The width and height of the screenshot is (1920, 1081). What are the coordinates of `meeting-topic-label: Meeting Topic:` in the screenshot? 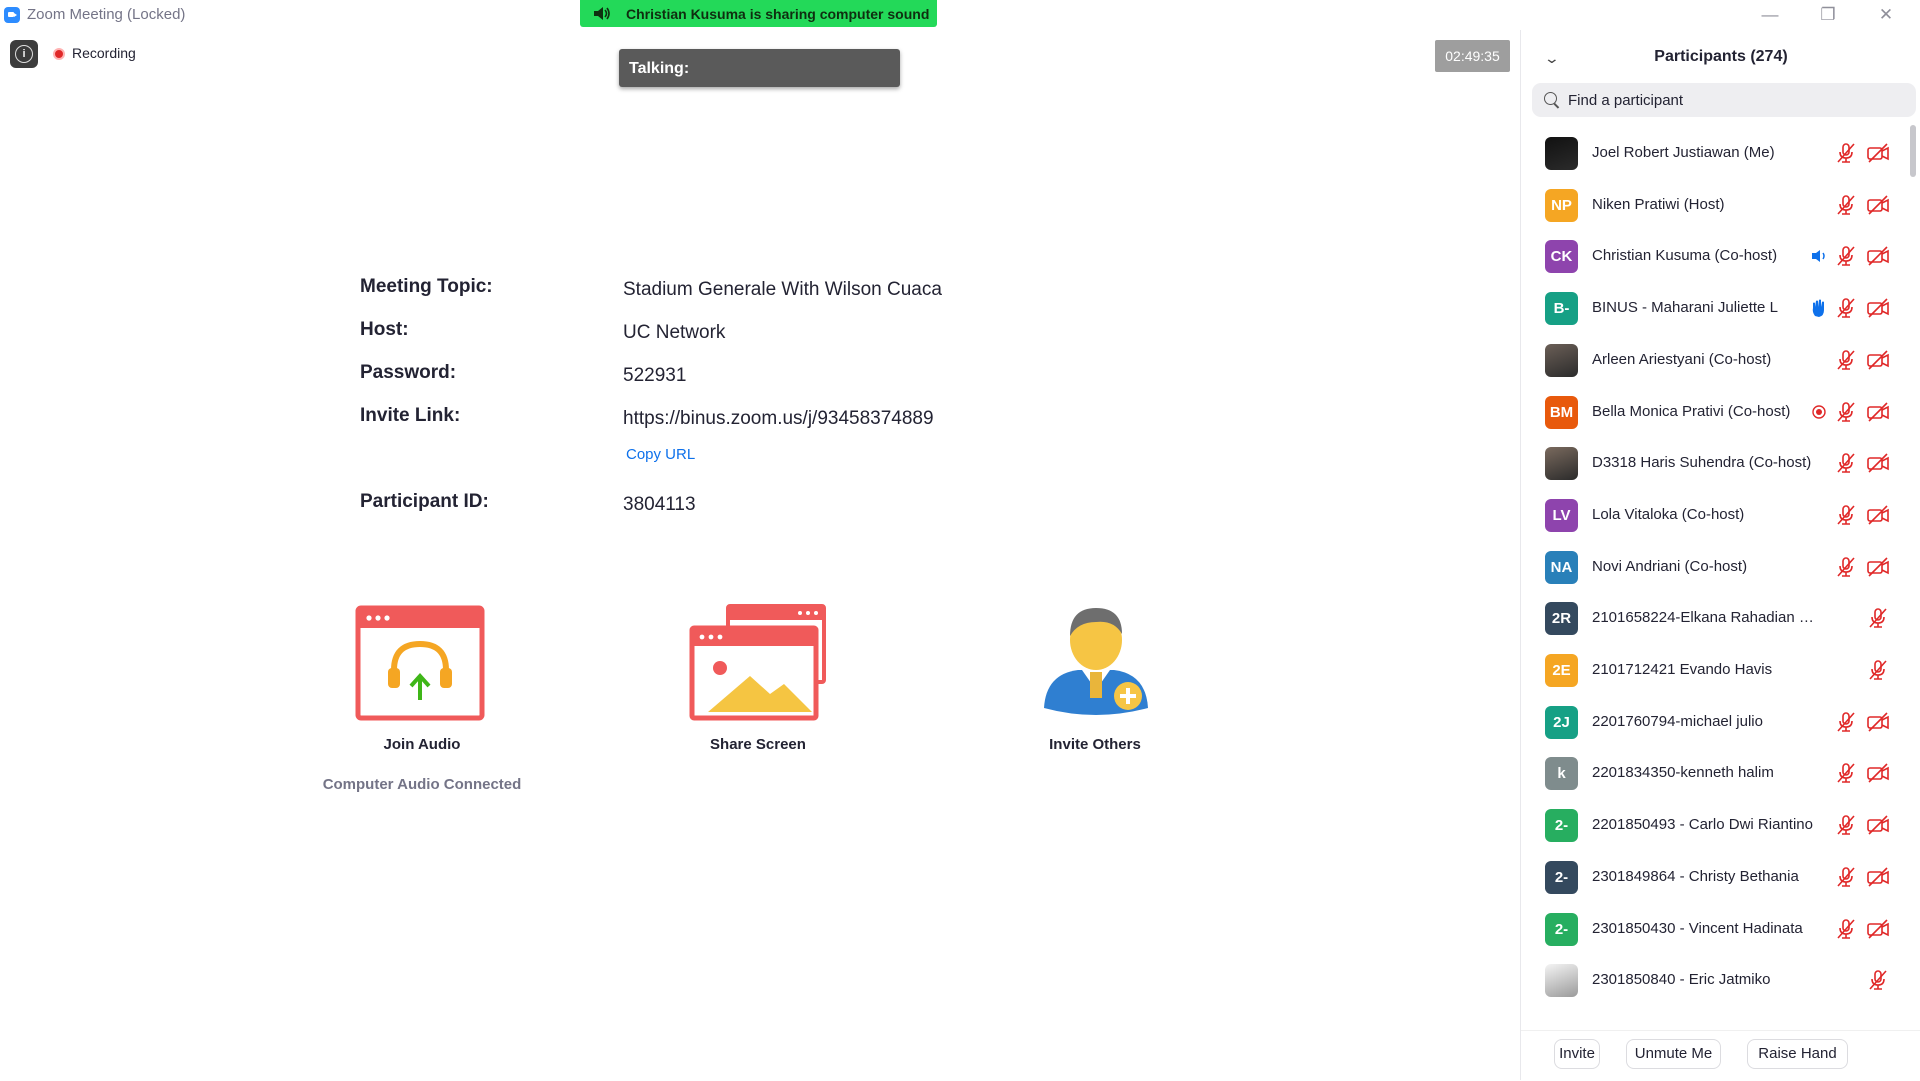 It's located at (426, 286).